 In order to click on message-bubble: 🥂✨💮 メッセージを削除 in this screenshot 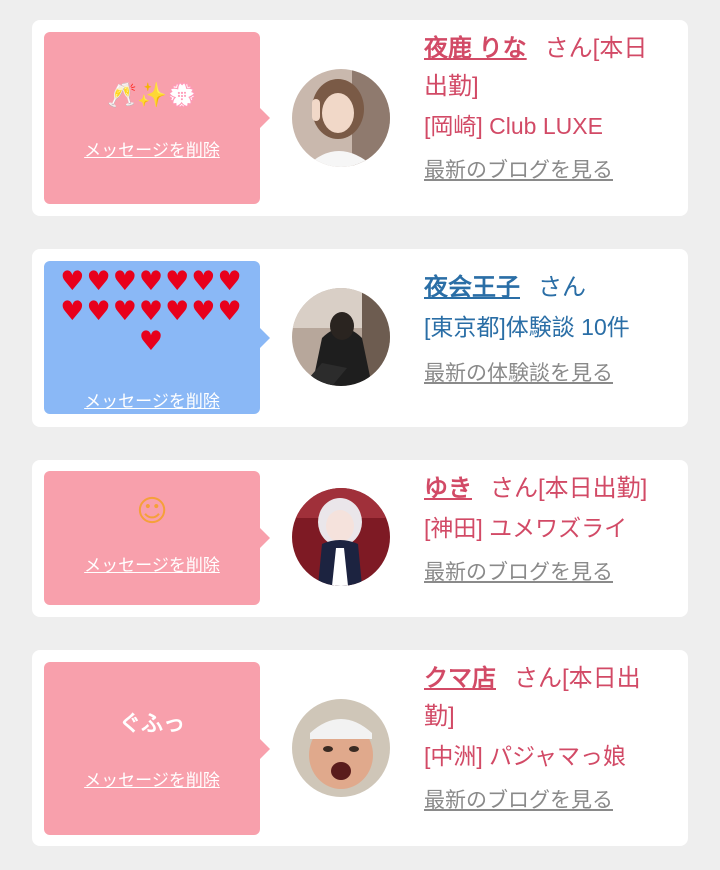, I will do `click(157, 118)`.